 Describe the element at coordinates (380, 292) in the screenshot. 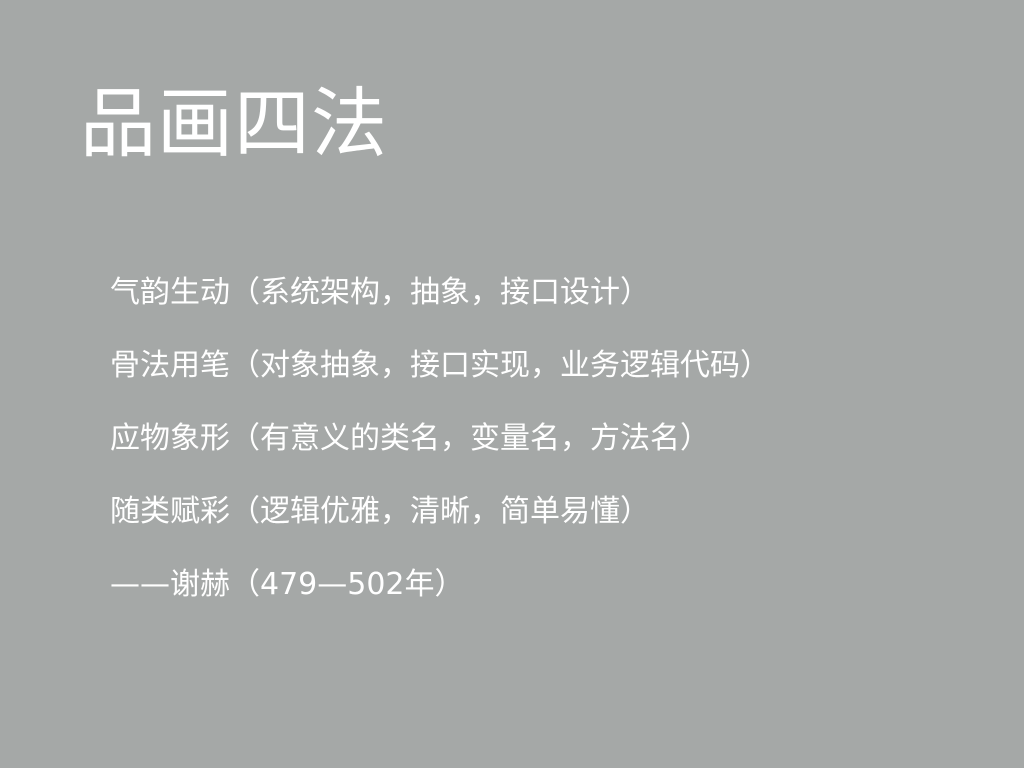

I see `principle-qiyun-shengdong: 气韵生动（系统架构，抽象，接口设计）` at that location.